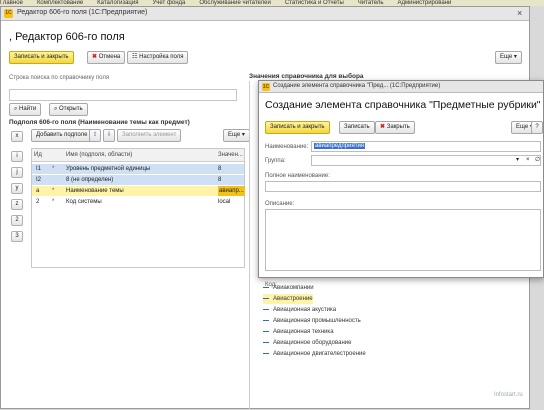 The image size is (544, 410). What do you see at coordinates (38, 191) in the screenshot?
I see `cell-id: a` at bounding box center [38, 191].